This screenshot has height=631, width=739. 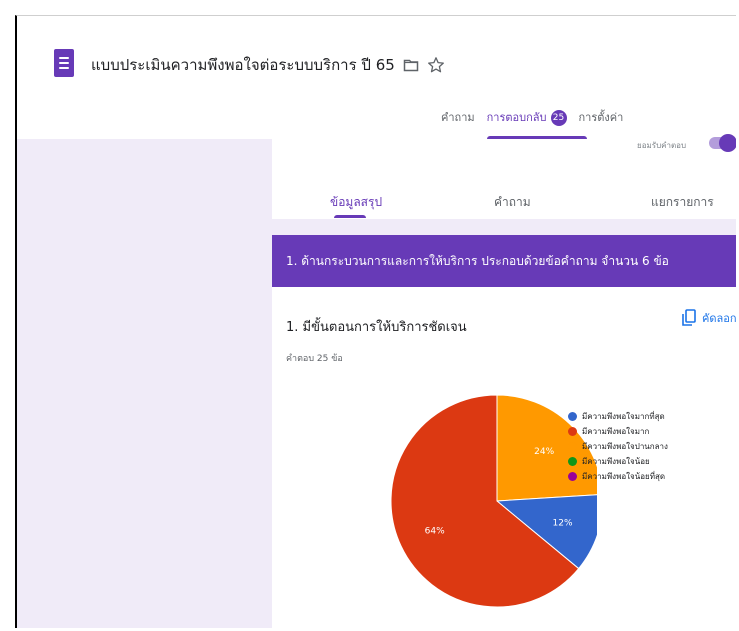 I want to click on legend-item: มีความพึงพอใจน้อย, so click(x=618, y=461).